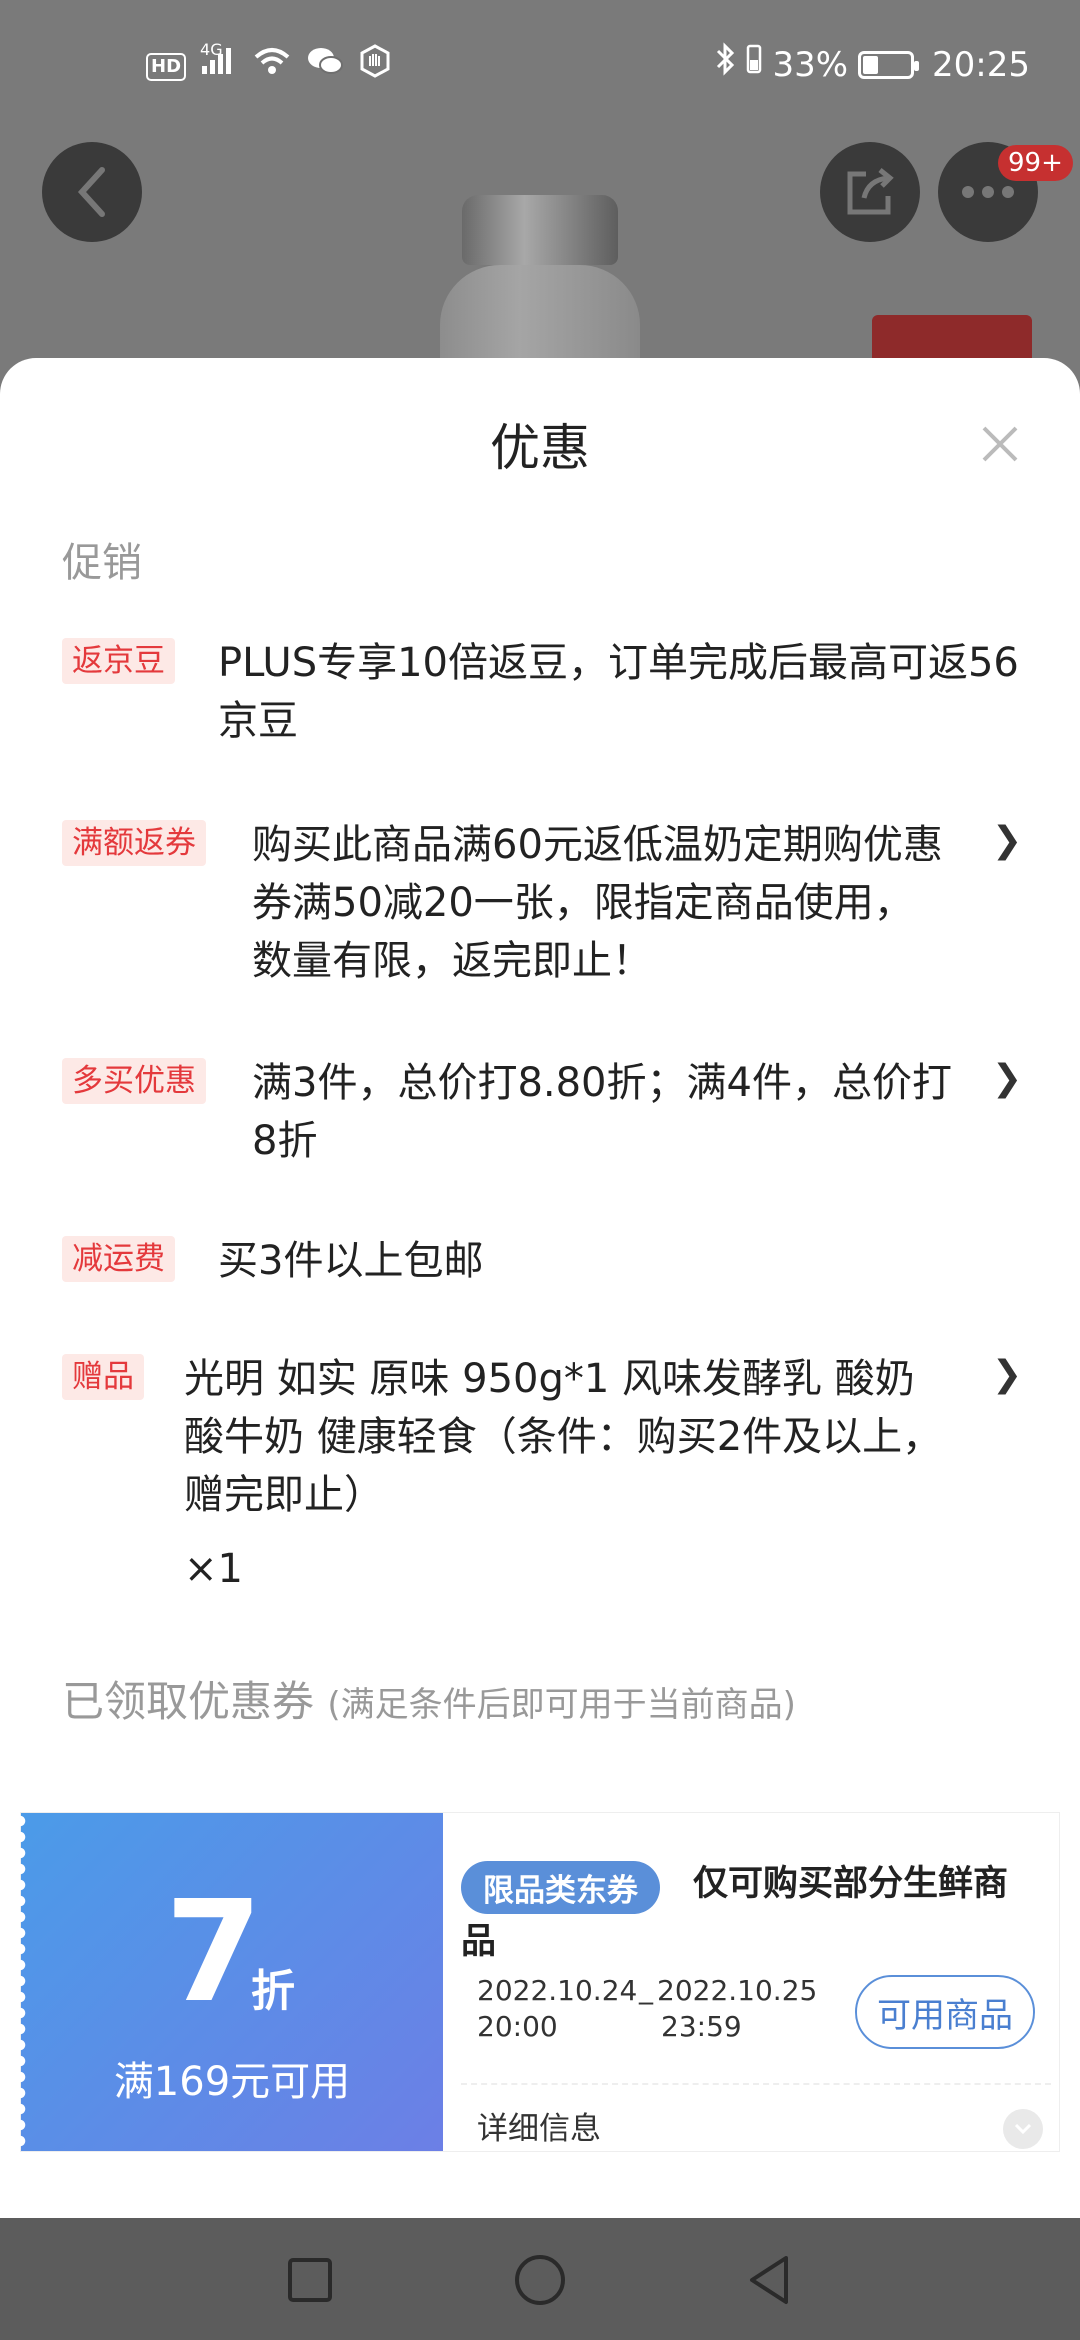  Describe the element at coordinates (567, 2009) in the screenshot. I see `coupon-start: 2022.10.24 20:00` at that location.